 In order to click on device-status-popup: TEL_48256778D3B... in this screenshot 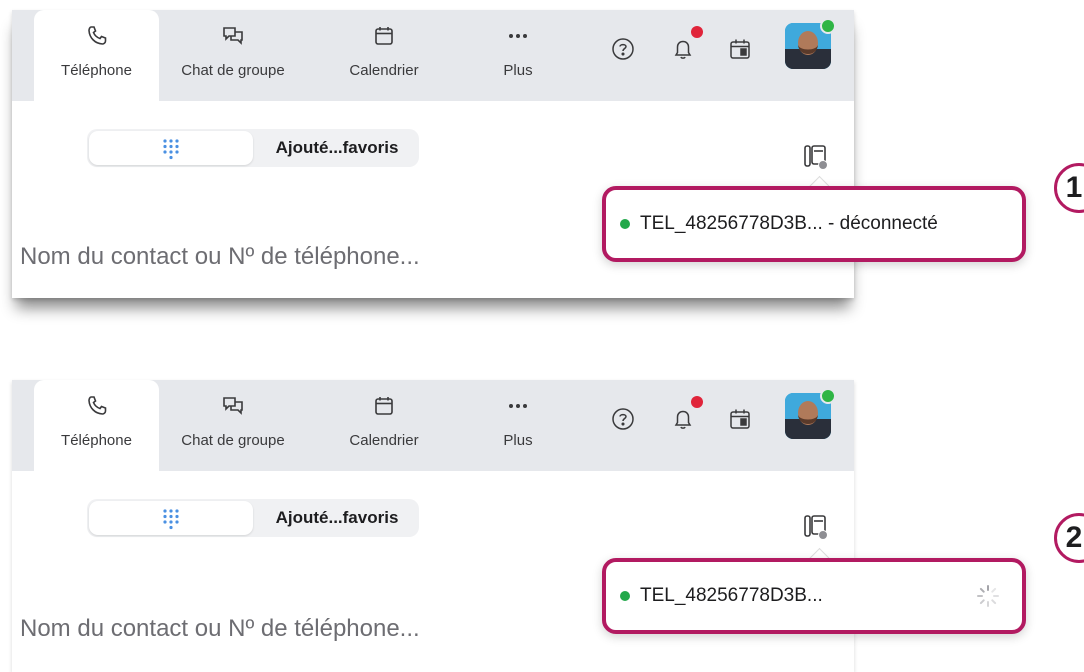, I will do `click(814, 596)`.